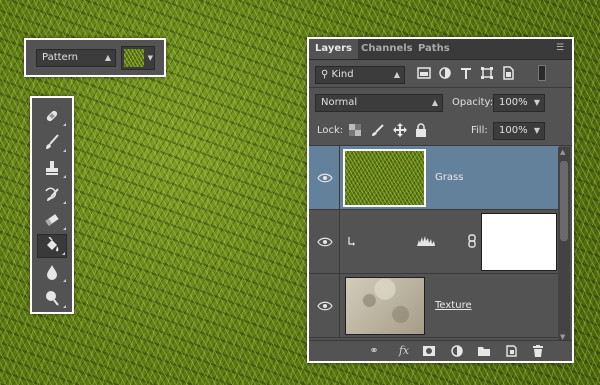 The width and height of the screenshot is (600, 385). Describe the element at coordinates (342, 74) in the screenshot. I see `filter-kind-value: Kind` at that location.